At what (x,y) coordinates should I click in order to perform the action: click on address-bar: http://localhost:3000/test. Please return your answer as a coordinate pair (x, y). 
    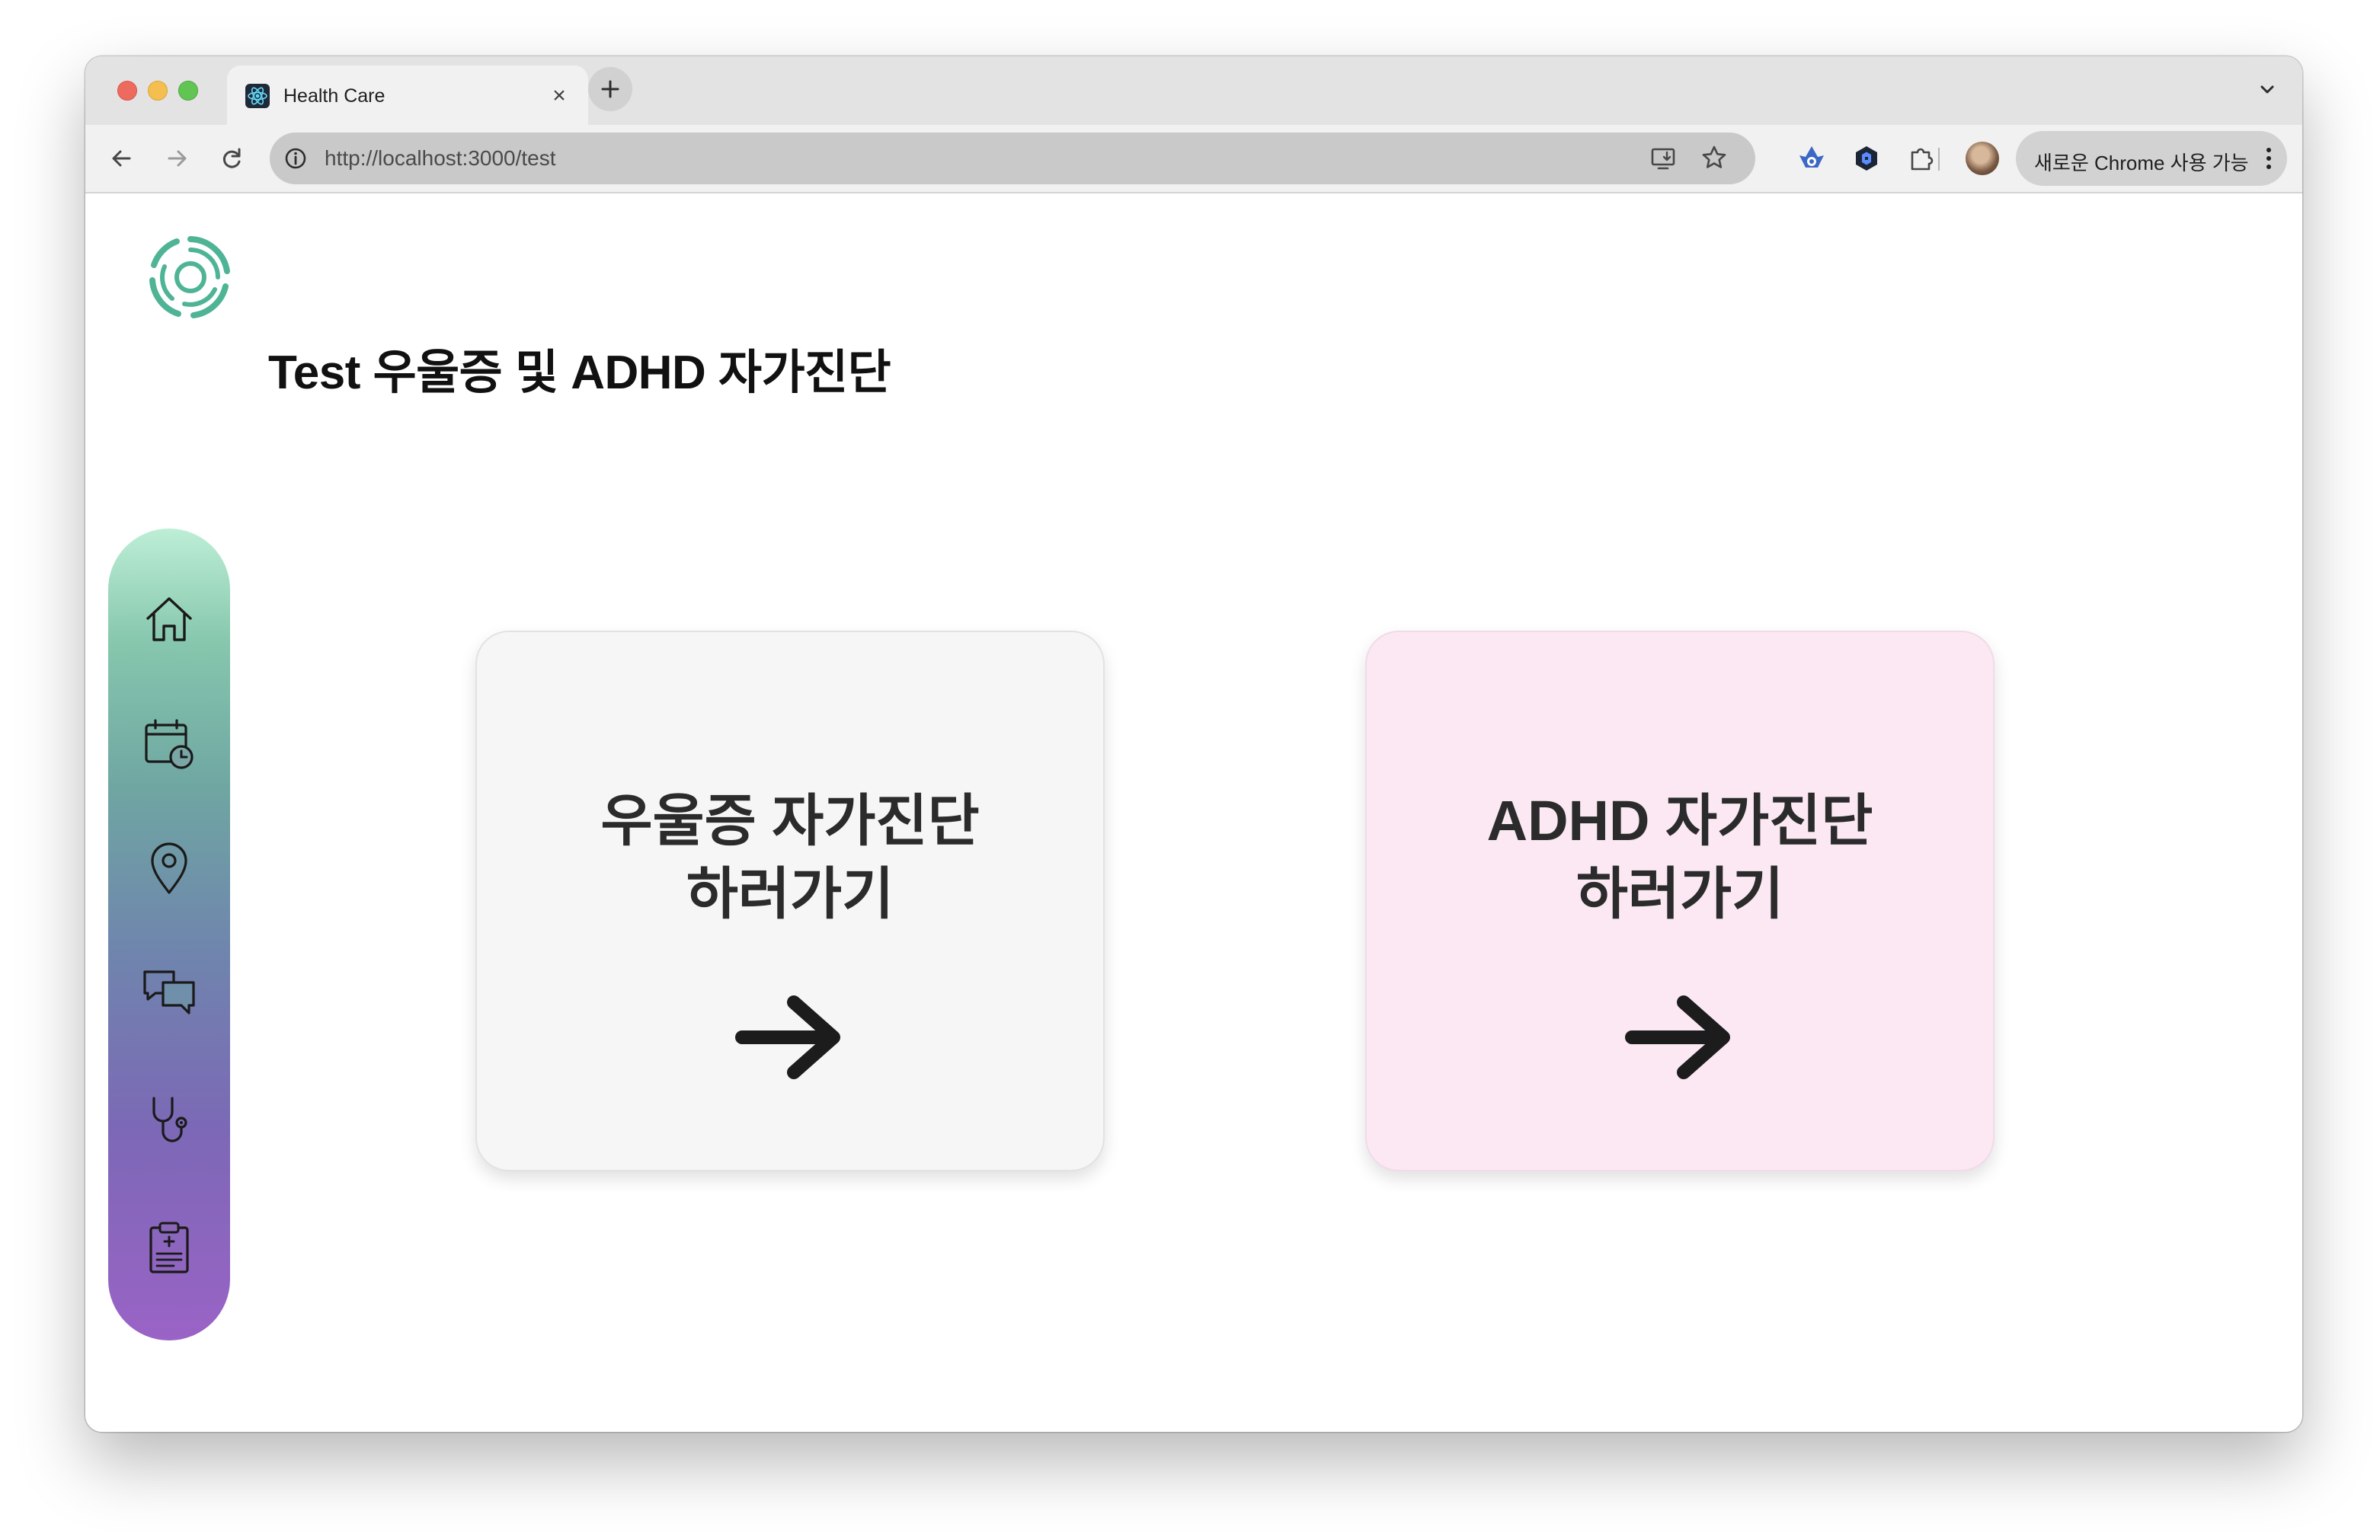
    Looking at the image, I should click on (1012, 158).